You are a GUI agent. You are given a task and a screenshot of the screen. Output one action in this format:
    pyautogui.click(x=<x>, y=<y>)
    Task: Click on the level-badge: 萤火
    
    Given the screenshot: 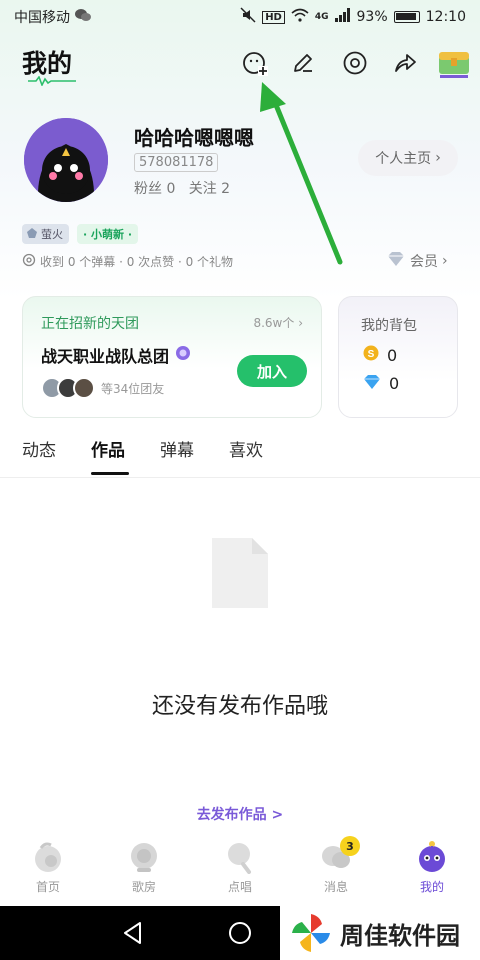 What is the action you would take?
    pyautogui.click(x=45, y=234)
    